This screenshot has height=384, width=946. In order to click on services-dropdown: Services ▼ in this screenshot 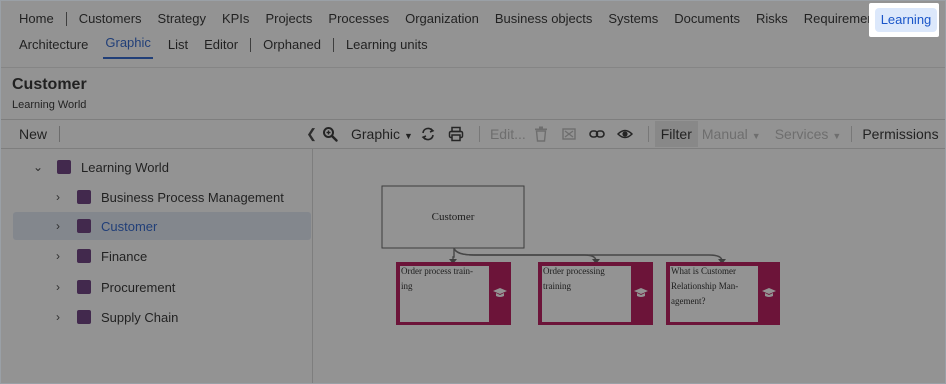, I will do `click(808, 134)`.